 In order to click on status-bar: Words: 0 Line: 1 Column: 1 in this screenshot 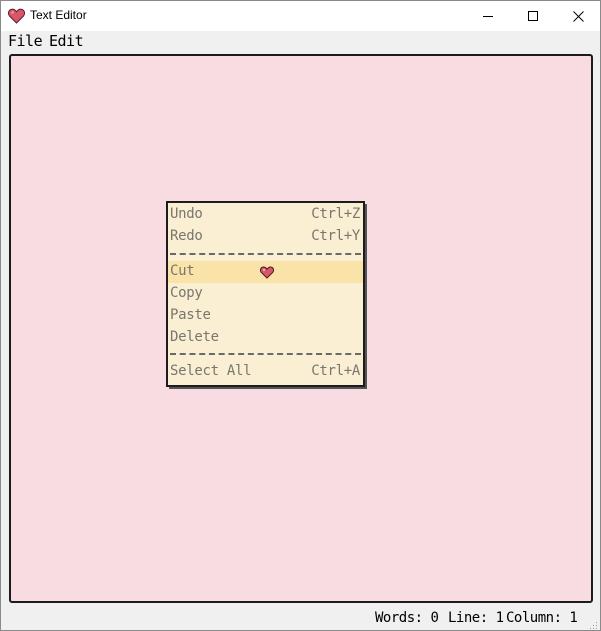, I will do `click(300, 617)`.